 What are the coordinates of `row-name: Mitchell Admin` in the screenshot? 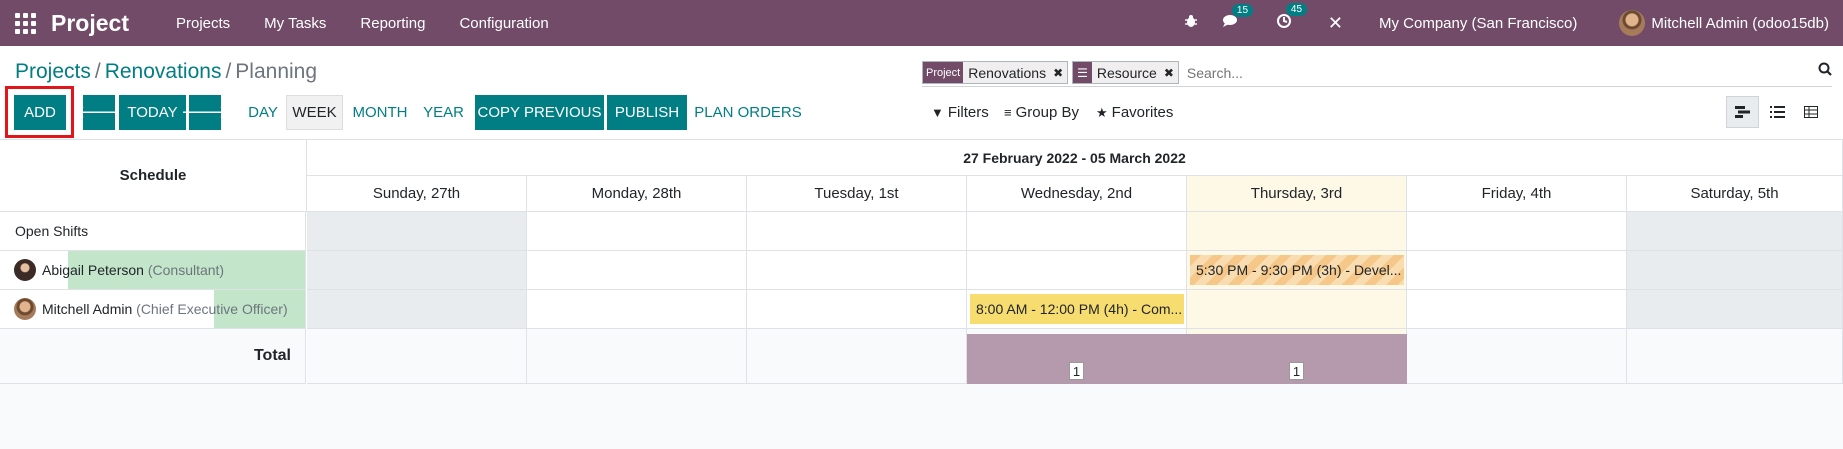 It's located at (87, 309).